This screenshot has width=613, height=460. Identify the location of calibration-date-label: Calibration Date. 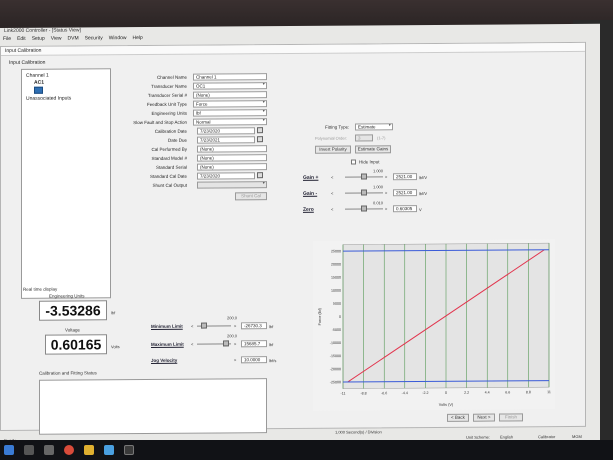
(170, 131).